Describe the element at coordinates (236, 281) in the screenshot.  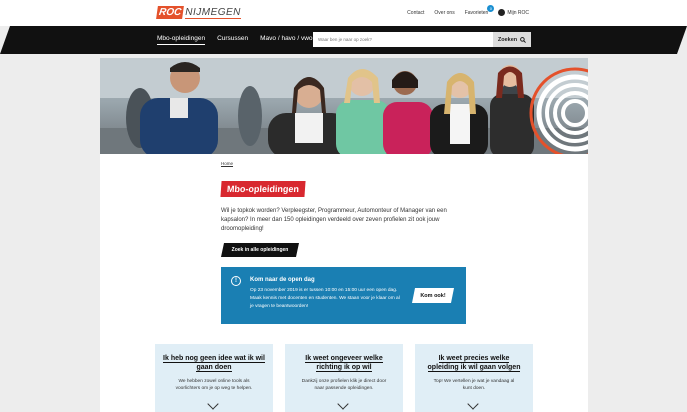
I see `info-icon: !` at that location.